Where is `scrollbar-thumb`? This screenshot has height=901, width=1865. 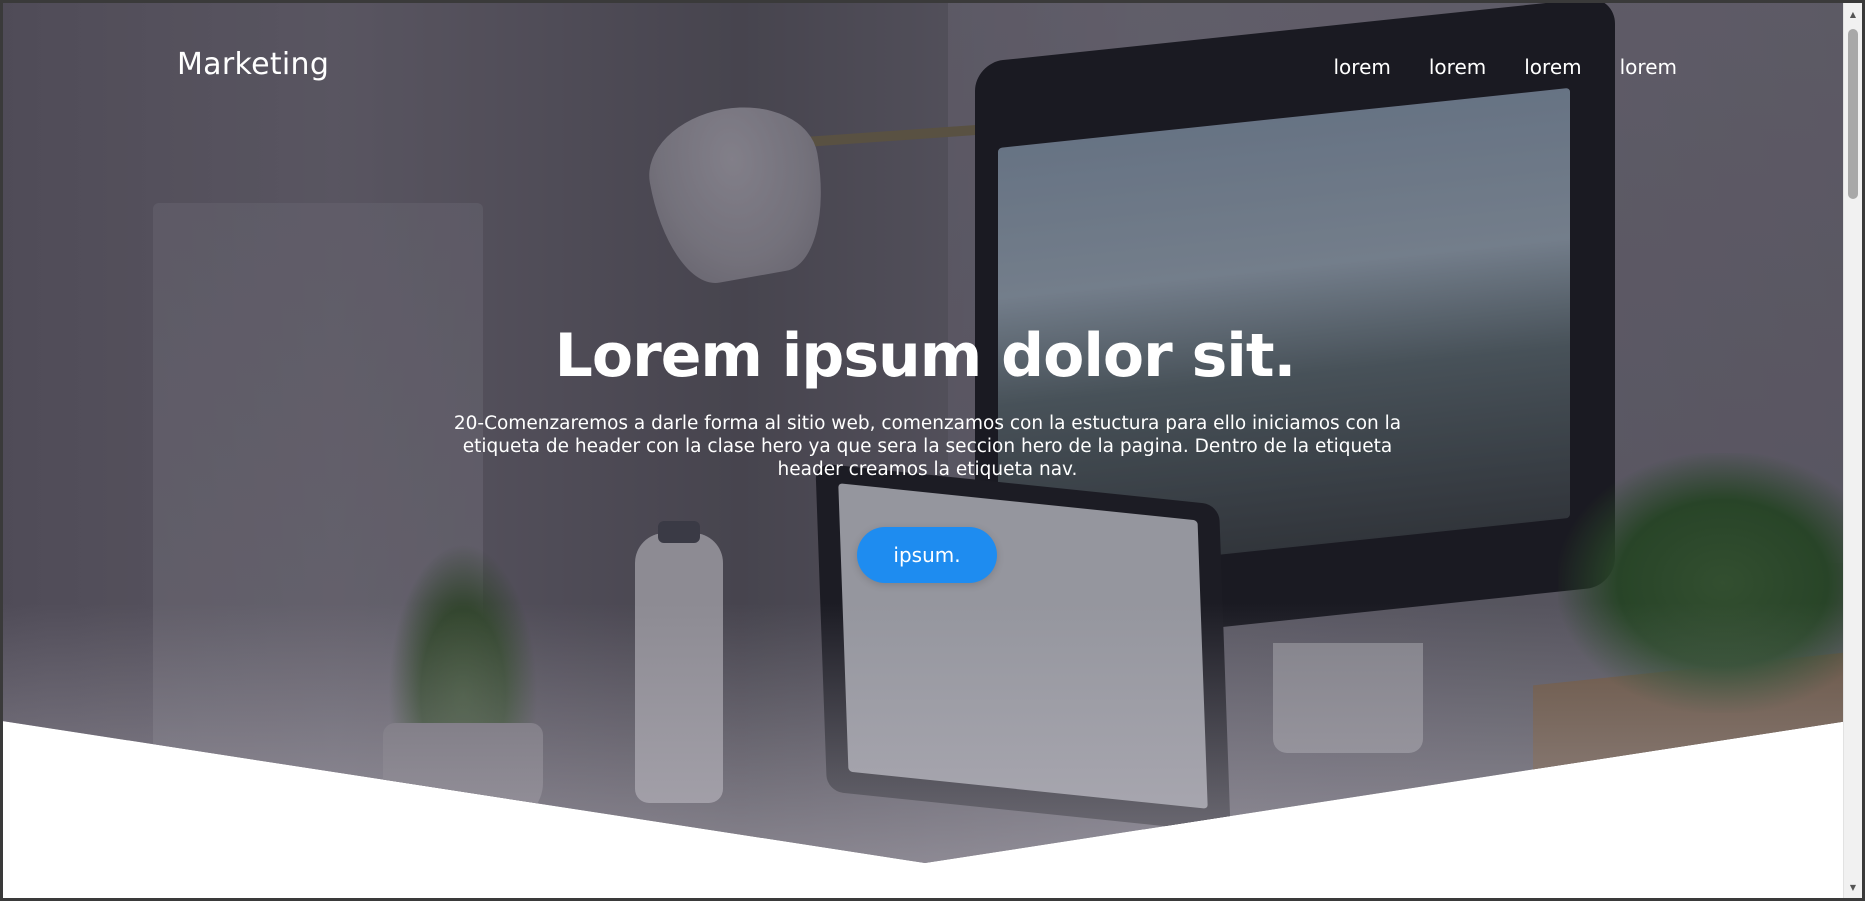 scrollbar-thumb is located at coordinates (1853, 114).